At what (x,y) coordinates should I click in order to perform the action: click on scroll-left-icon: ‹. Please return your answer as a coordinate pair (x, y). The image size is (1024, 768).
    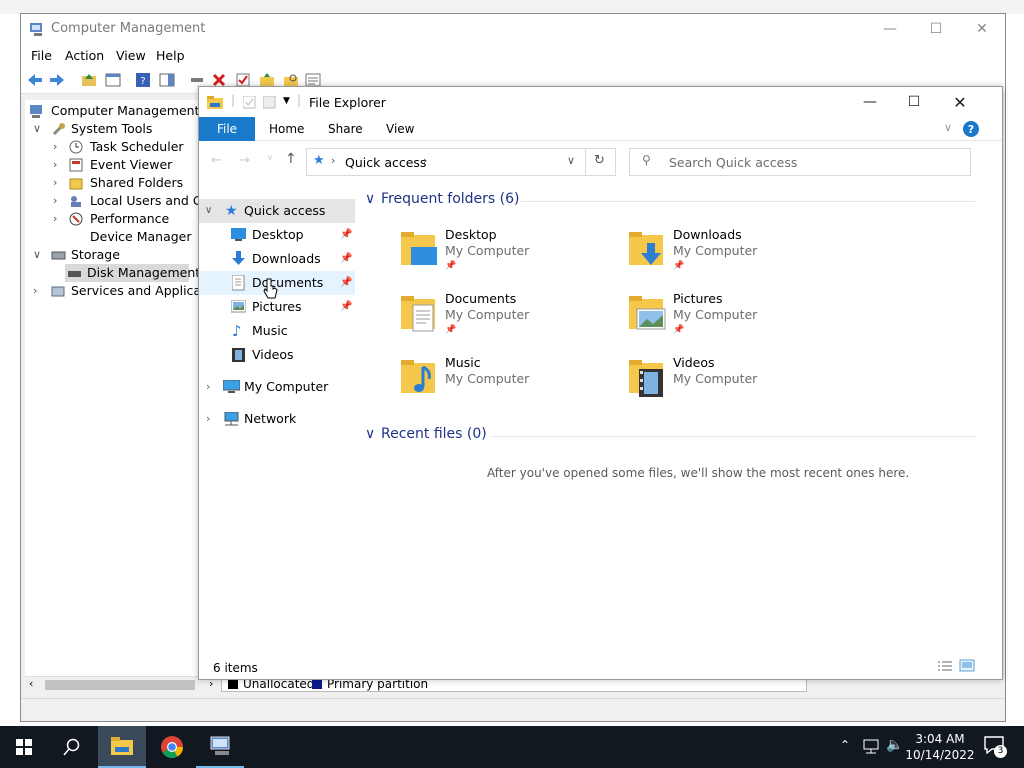
    Looking at the image, I should click on (31, 683).